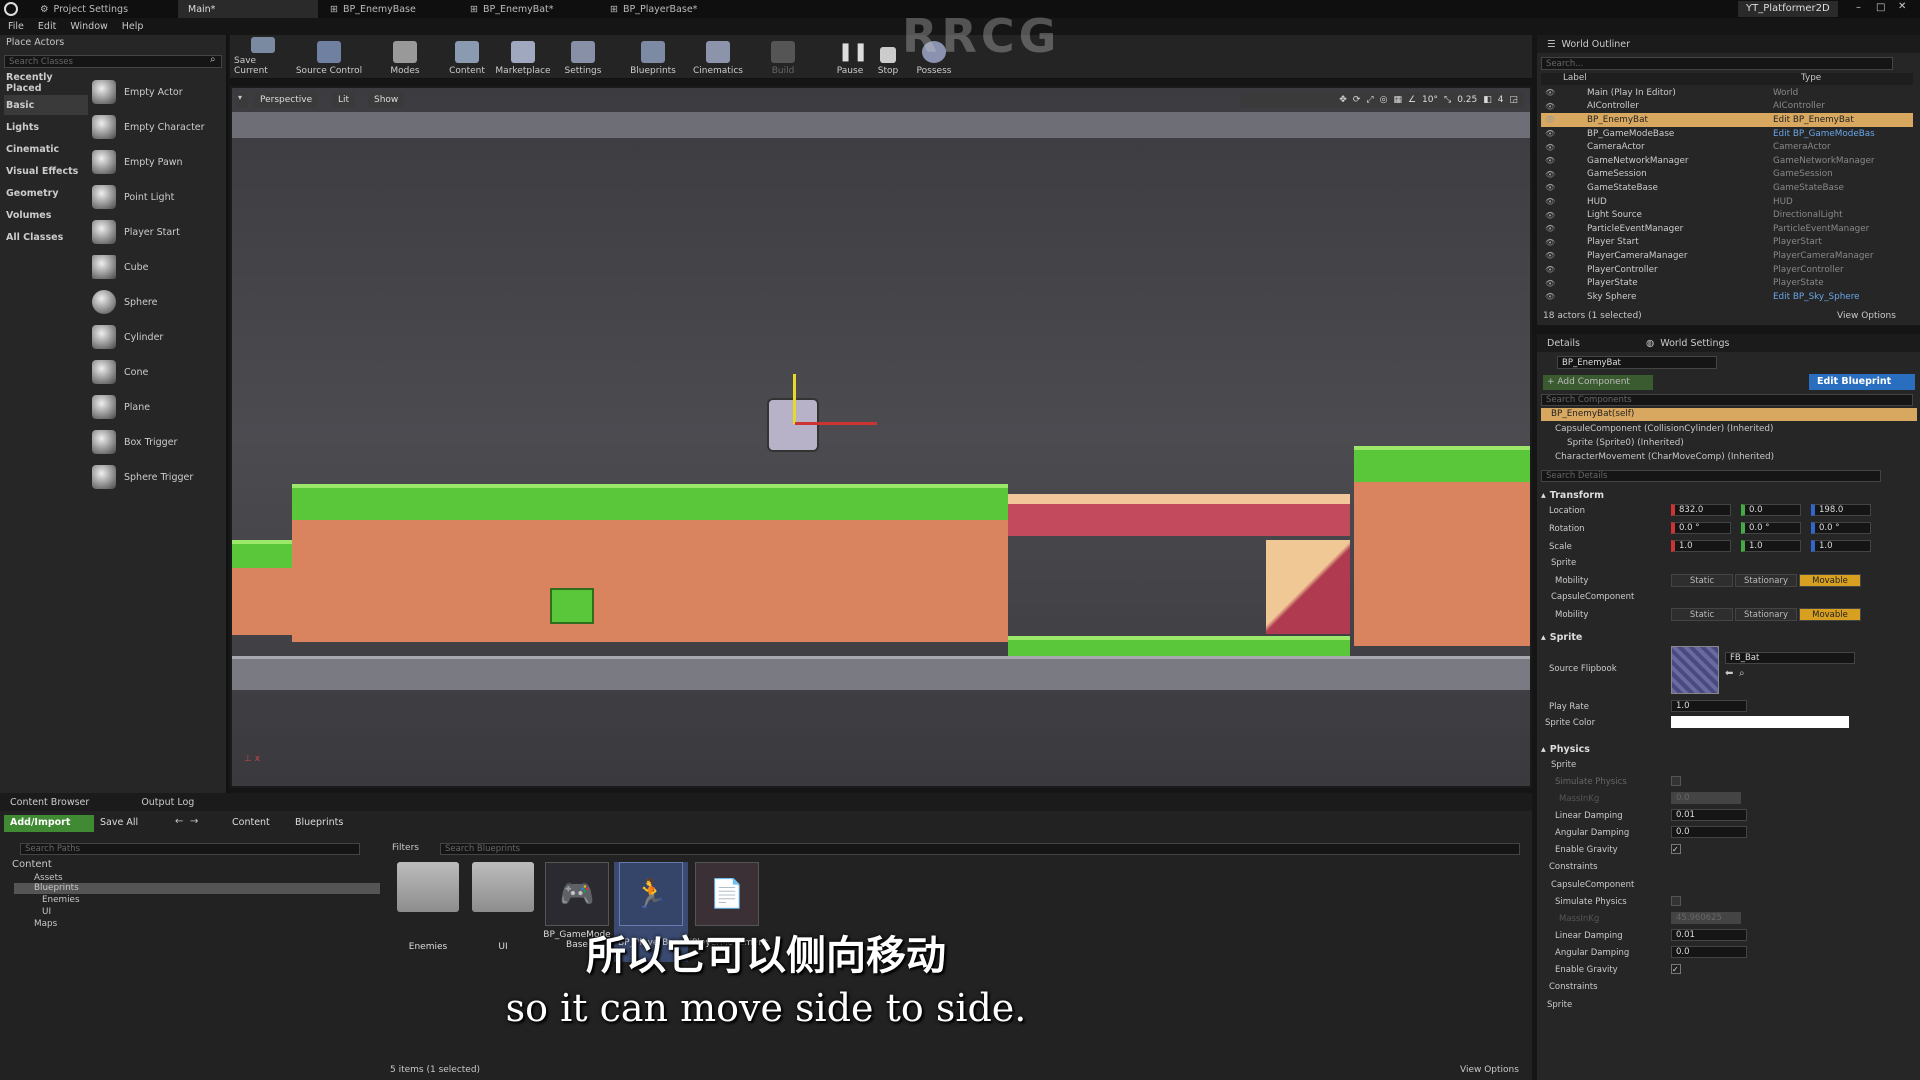  What do you see at coordinates (1711, 476) in the screenshot?
I see `search-details-input: Search Details` at bounding box center [1711, 476].